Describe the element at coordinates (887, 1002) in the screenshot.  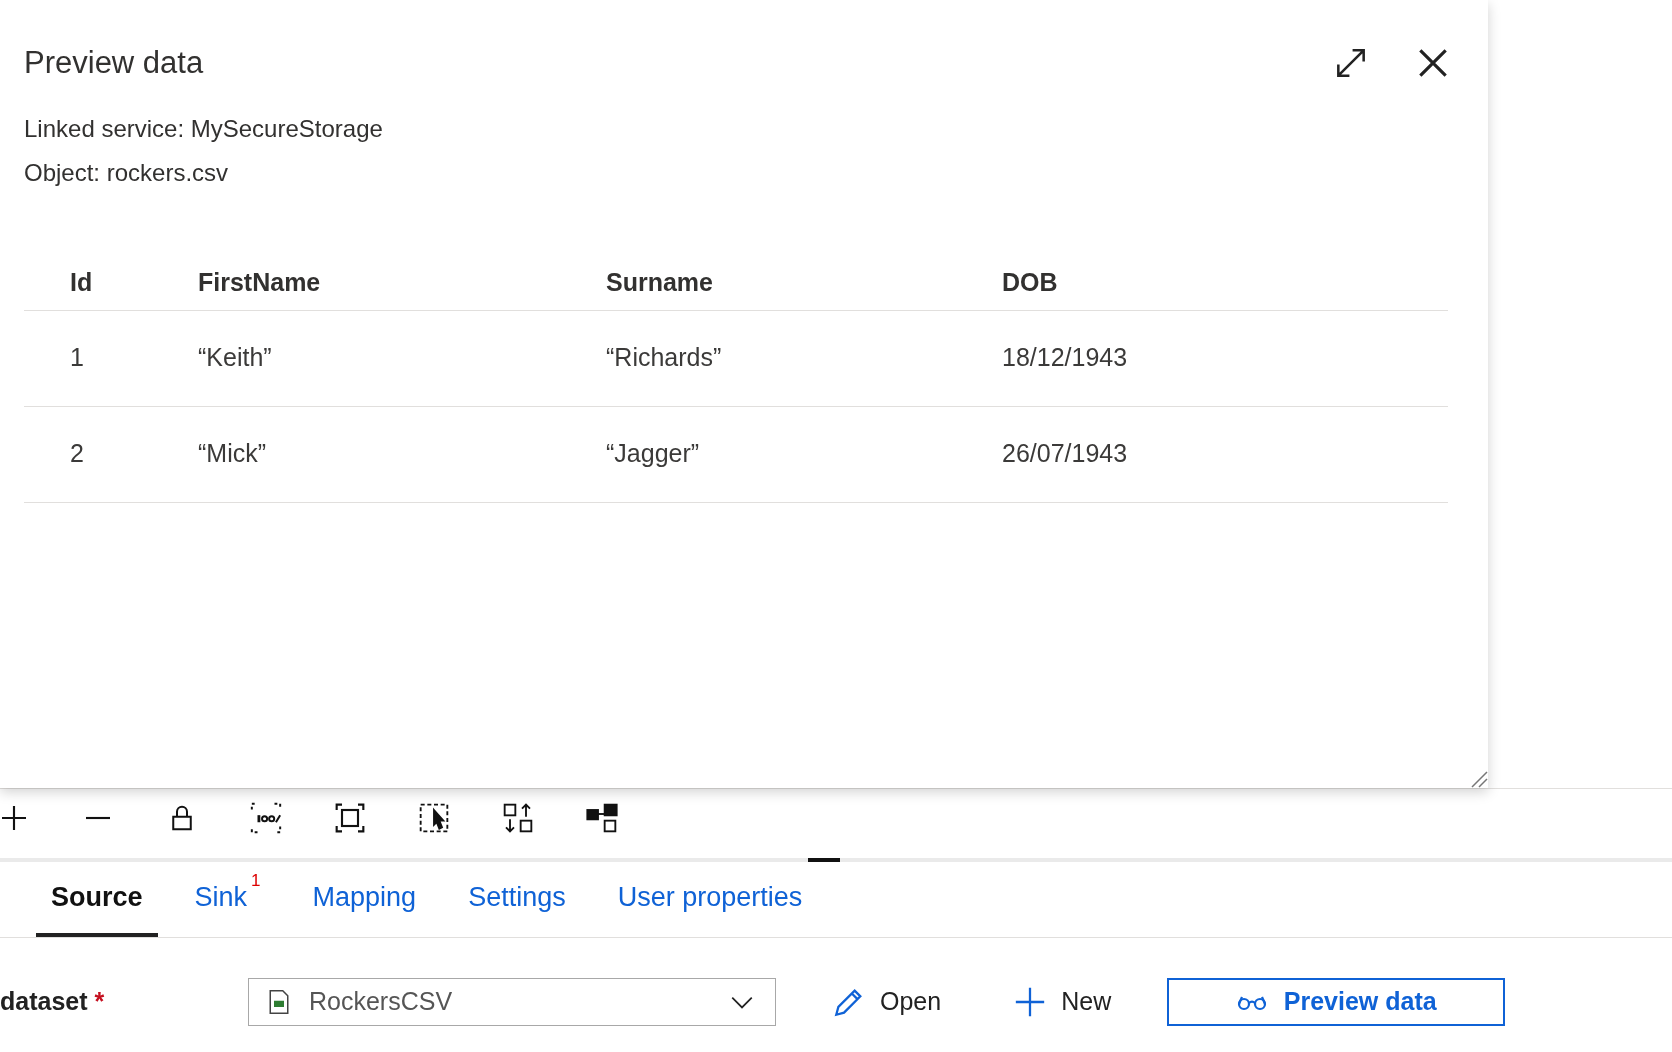
I see `open-button: Open` at that location.